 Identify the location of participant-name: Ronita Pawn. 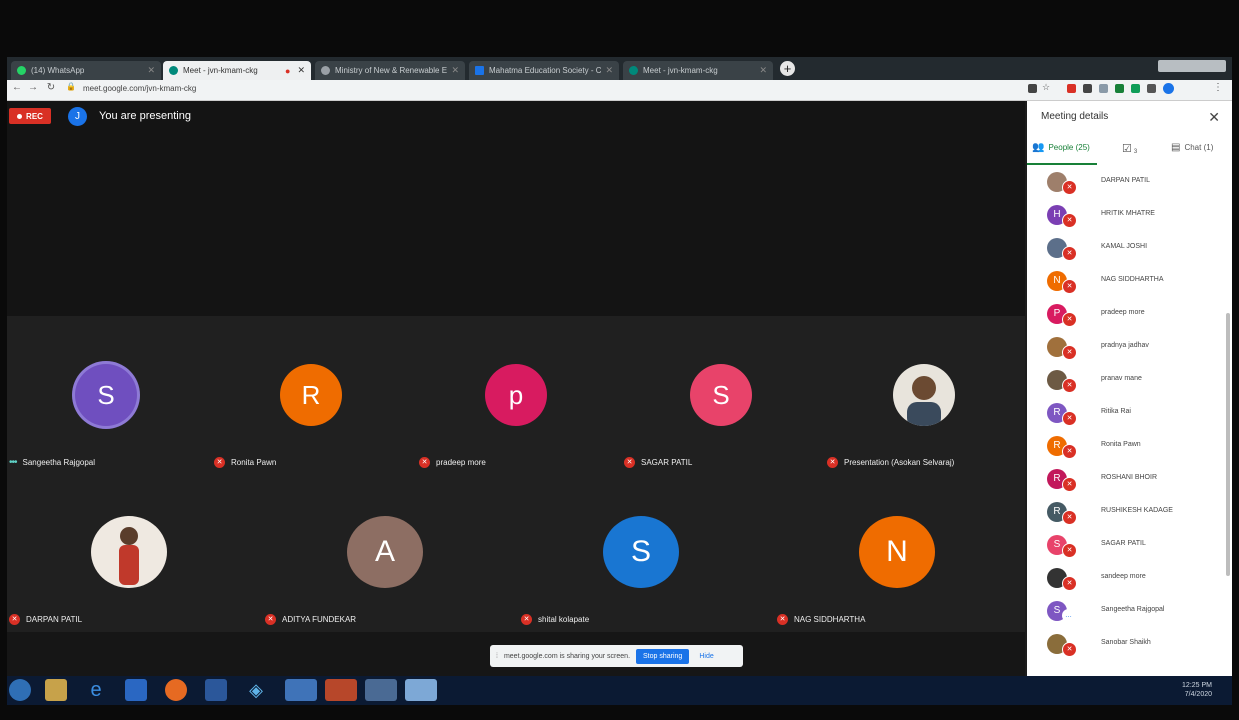
(1121, 444).